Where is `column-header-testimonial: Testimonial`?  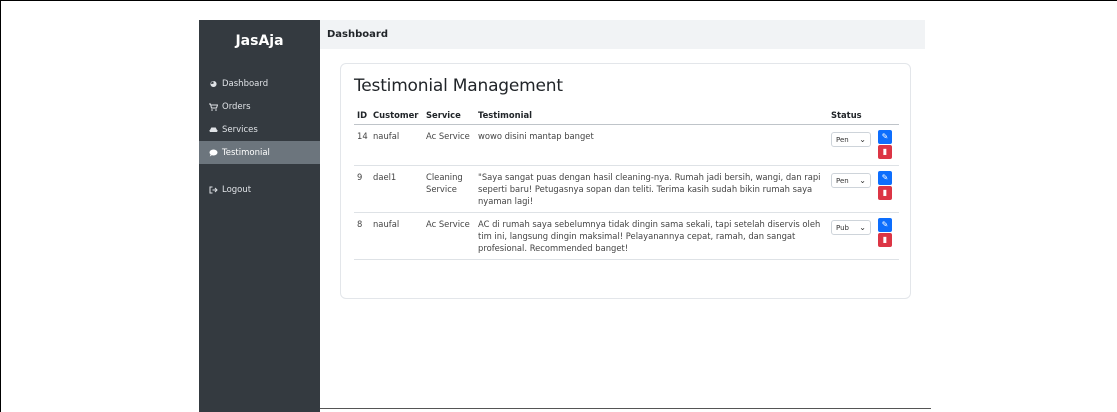
column-header-testimonial: Testimonial is located at coordinates (651, 115).